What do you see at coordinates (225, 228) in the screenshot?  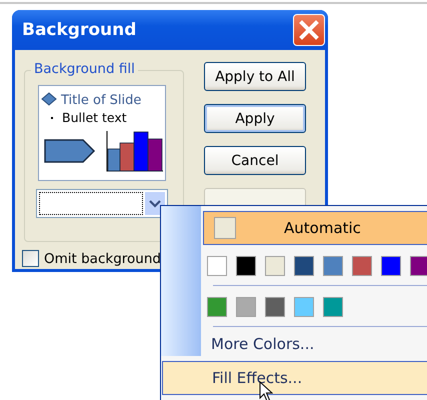 I see `swatch-icon` at bounding box center [225, 228].